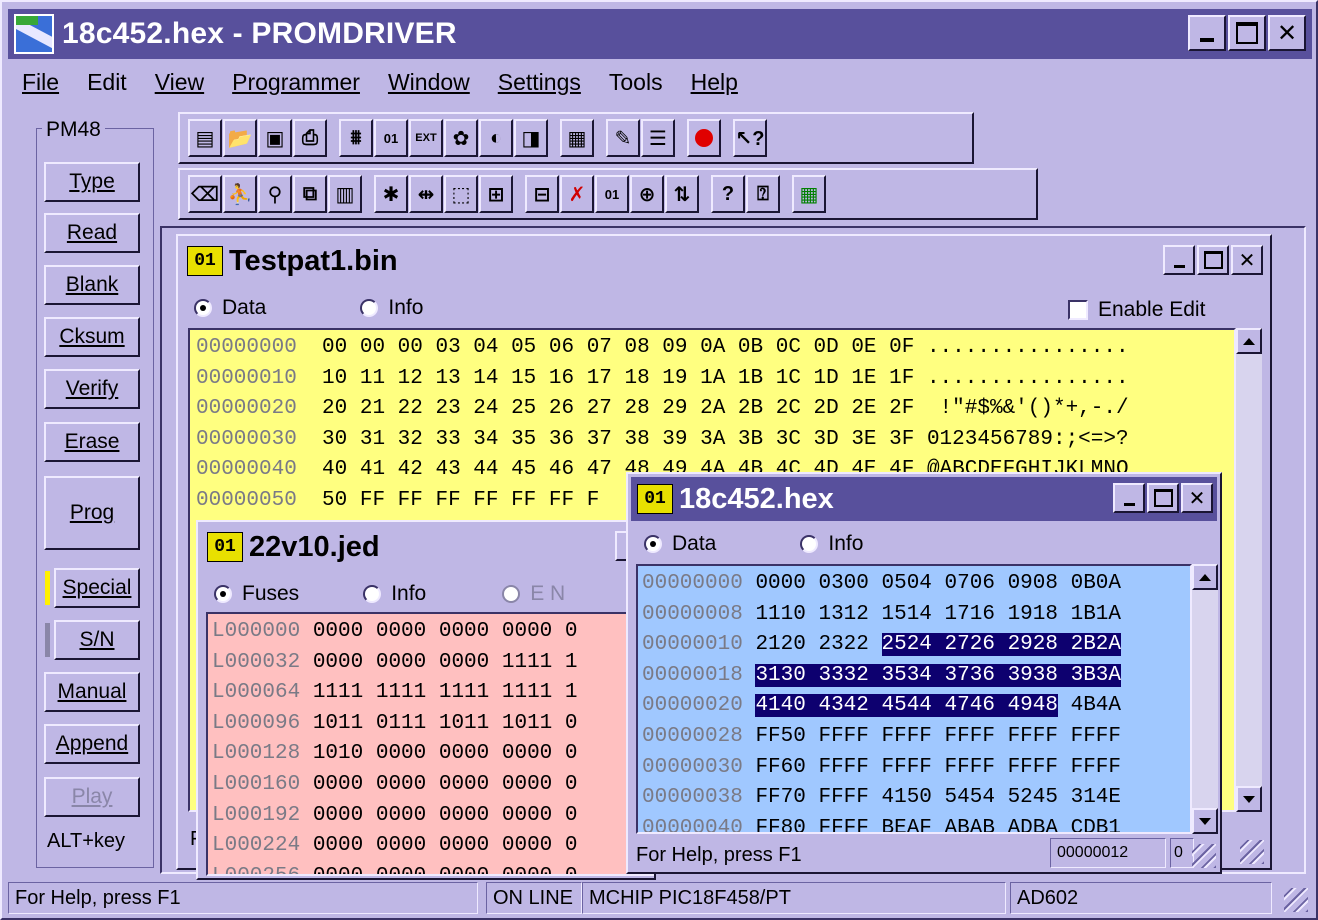 This screenshot has width=1318, height=920. What do you see at coordinates (205, 138) in the screenshot?
I see `new-icon: ▤` at bounding box center [205, 138].